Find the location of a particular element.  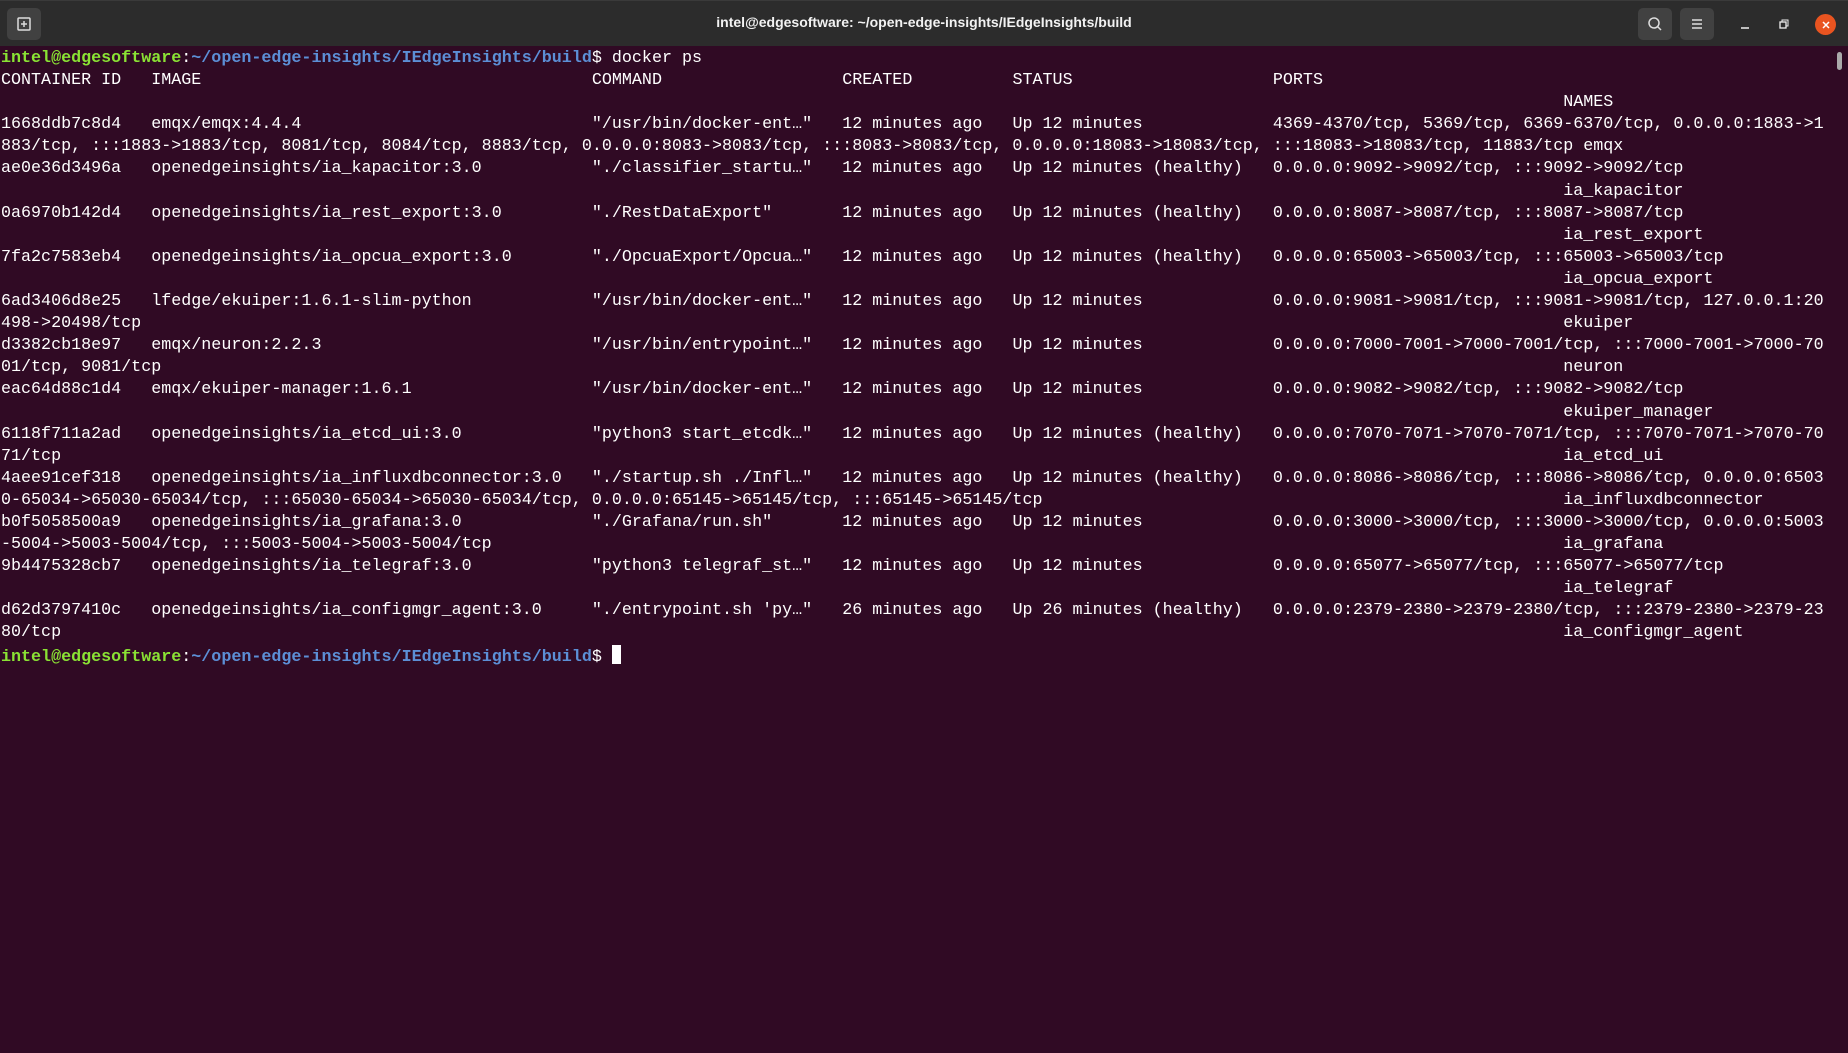

maximize-button is located at coordinates (1784, 24).